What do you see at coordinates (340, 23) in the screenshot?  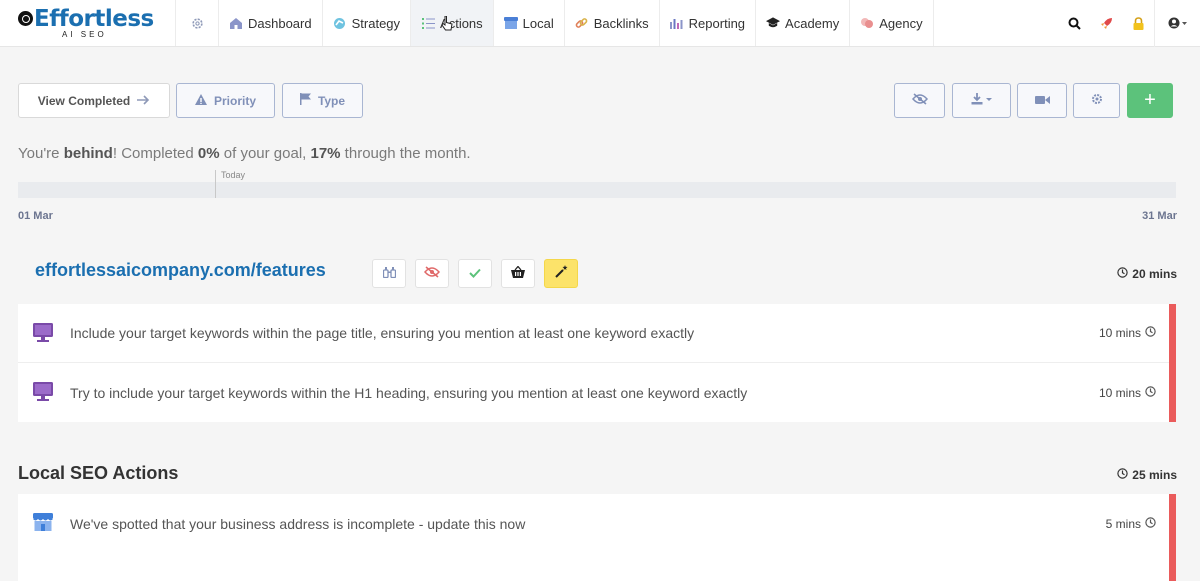 I see `strategy-icon` at bounding box center [340, 23].